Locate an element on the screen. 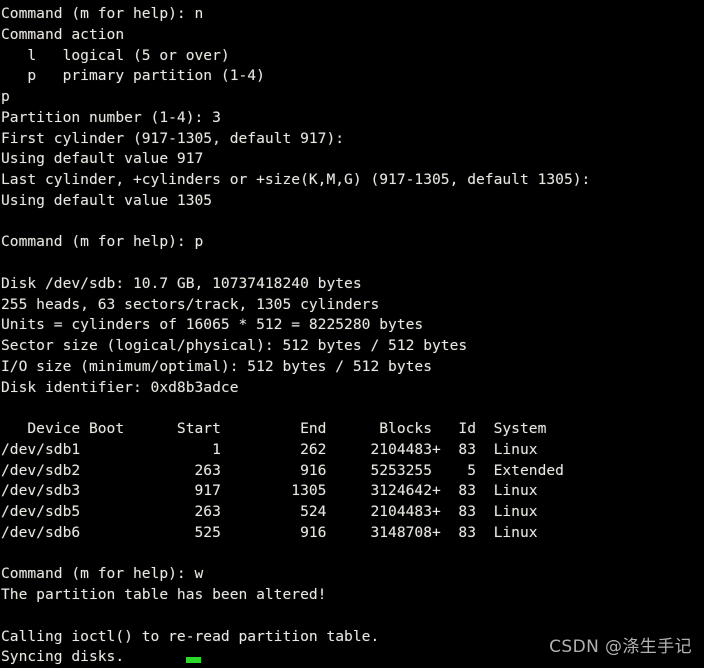  terminal-line: The partition table has been altered! is located at coordinates (164, 594).